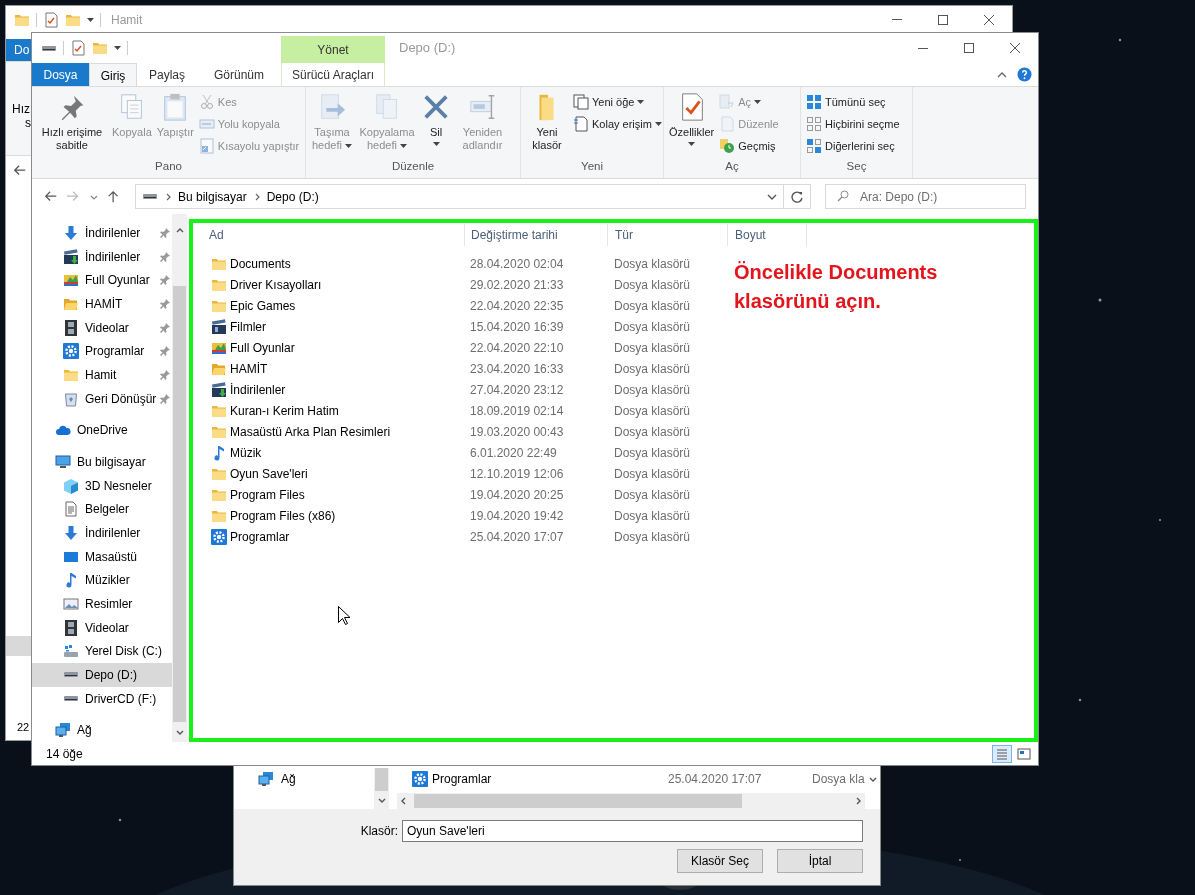  I want to click on nav-item: Belgeler, so click(107, 509).